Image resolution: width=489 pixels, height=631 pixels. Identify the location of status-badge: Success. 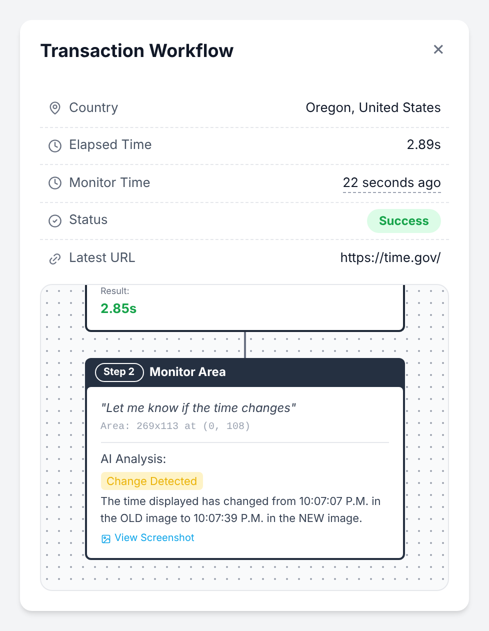
(403, 220).